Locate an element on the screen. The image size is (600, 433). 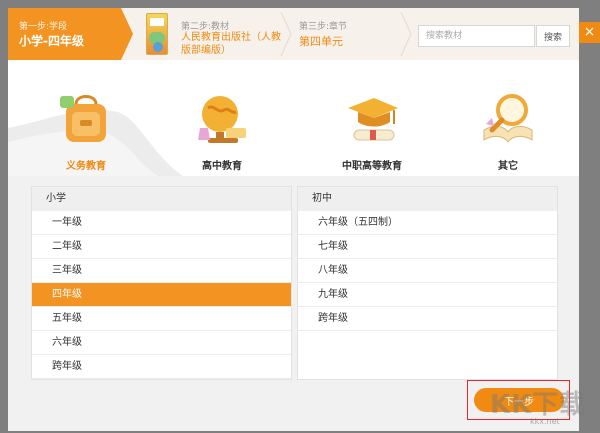
grade-item: 七年级 is located at coordinates (427, 247).